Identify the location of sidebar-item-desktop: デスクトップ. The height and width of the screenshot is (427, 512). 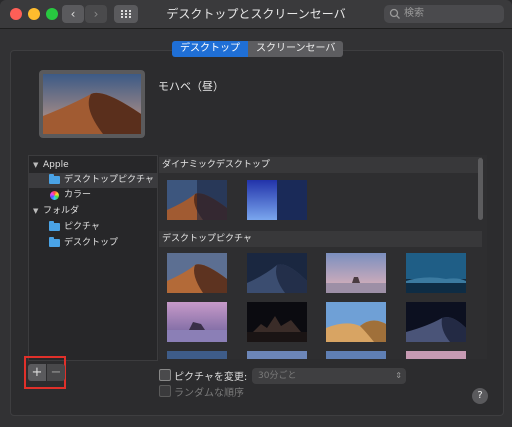
(93, 243).